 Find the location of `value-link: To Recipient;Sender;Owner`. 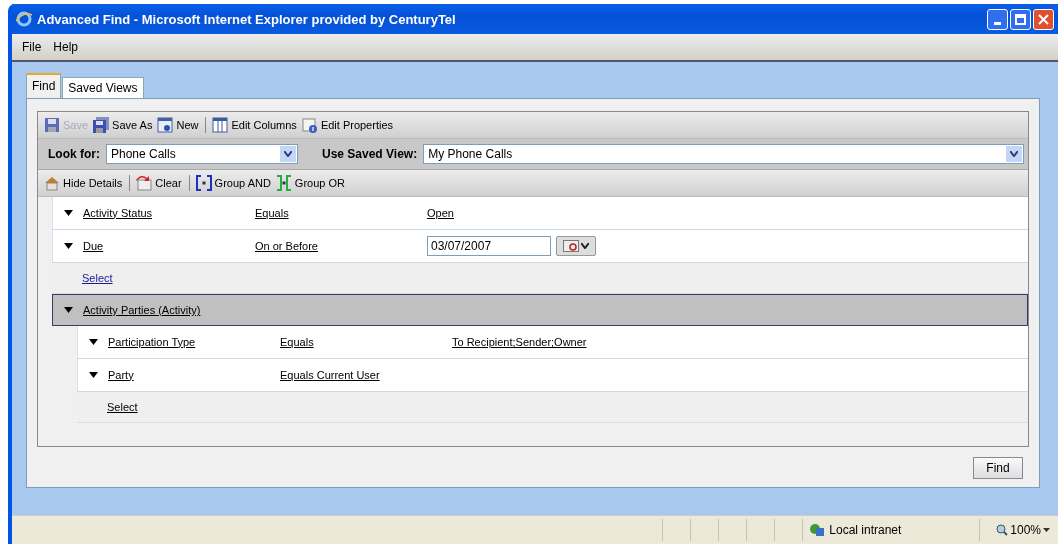

value-link: To Recipient;Sender;Owner is located at coordinates (519, 342).